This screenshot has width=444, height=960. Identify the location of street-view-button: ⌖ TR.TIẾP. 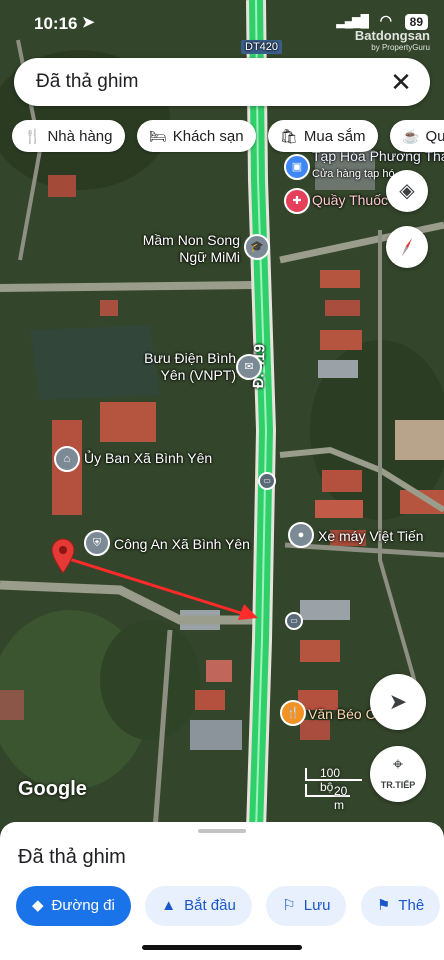
(398, 774).